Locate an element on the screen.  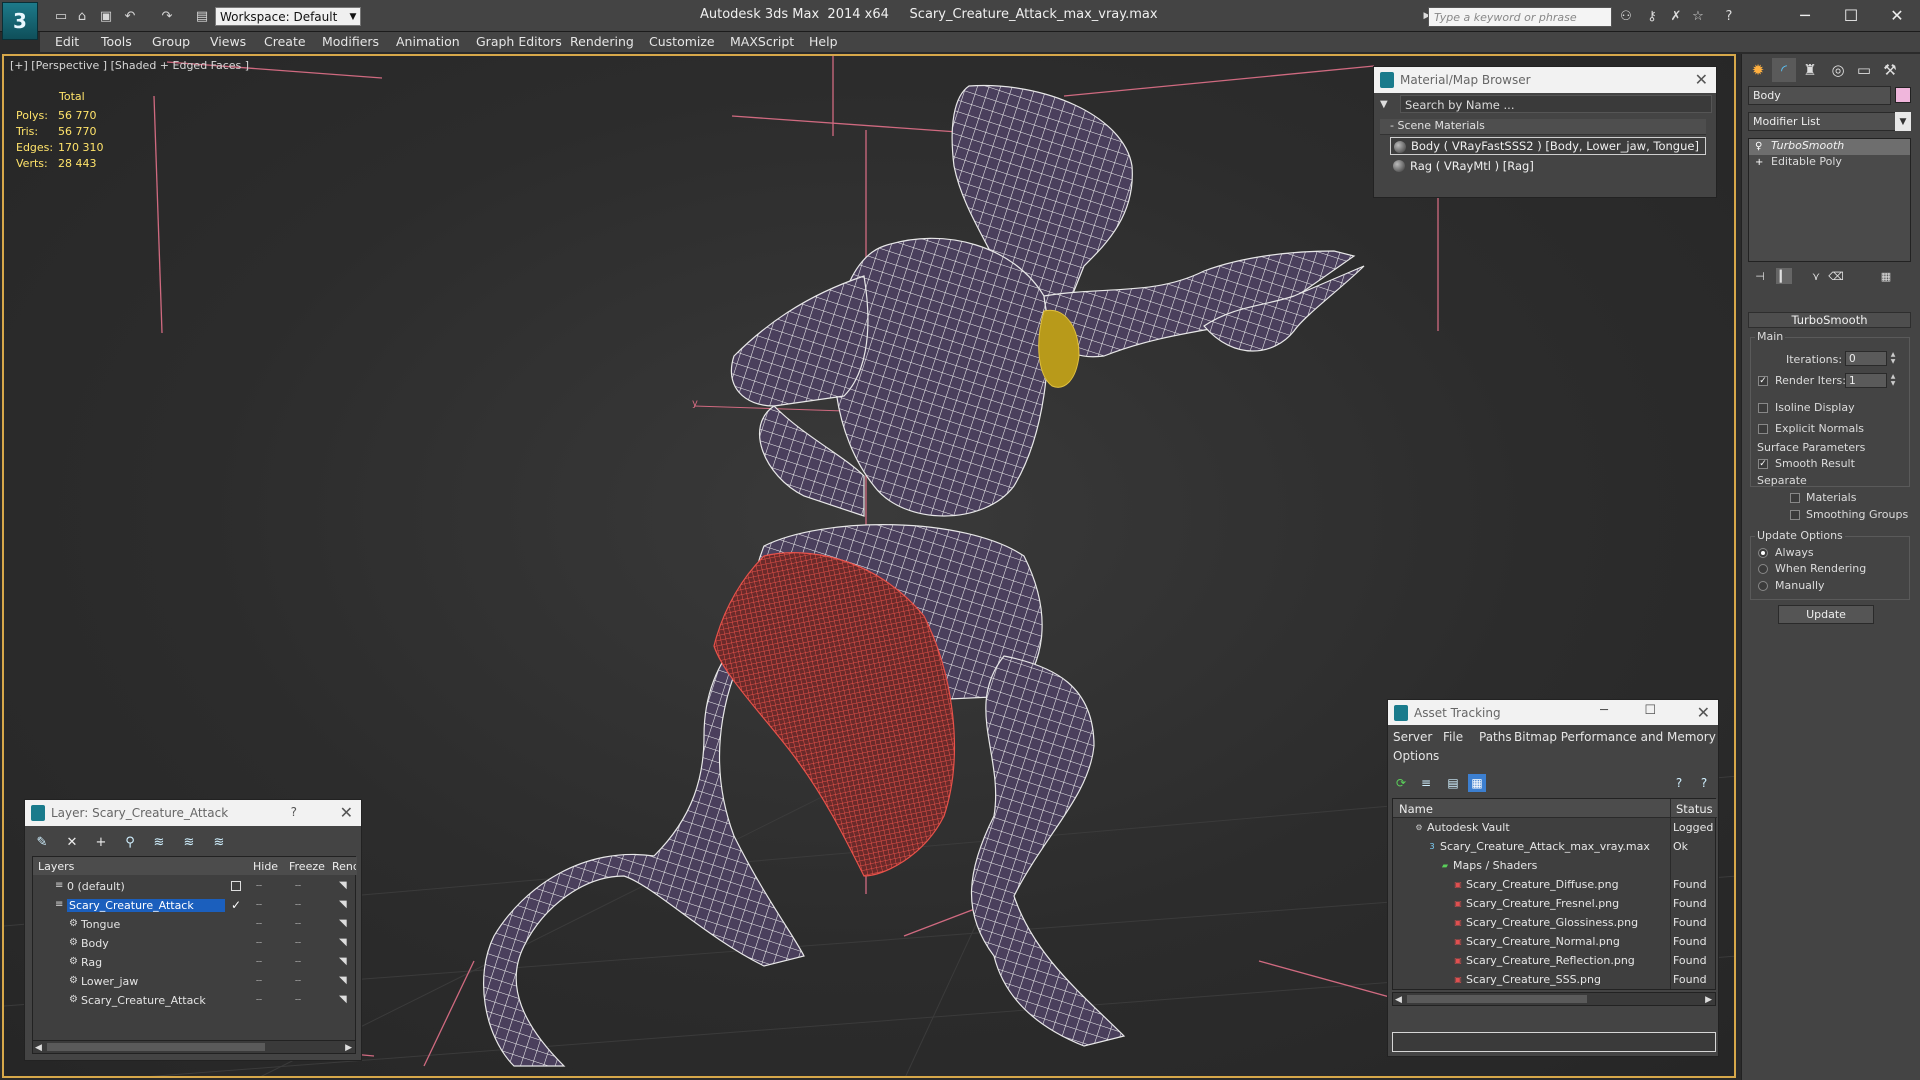
utilities-tab-icon: ⚒ is located at coordinates (1890, 70).